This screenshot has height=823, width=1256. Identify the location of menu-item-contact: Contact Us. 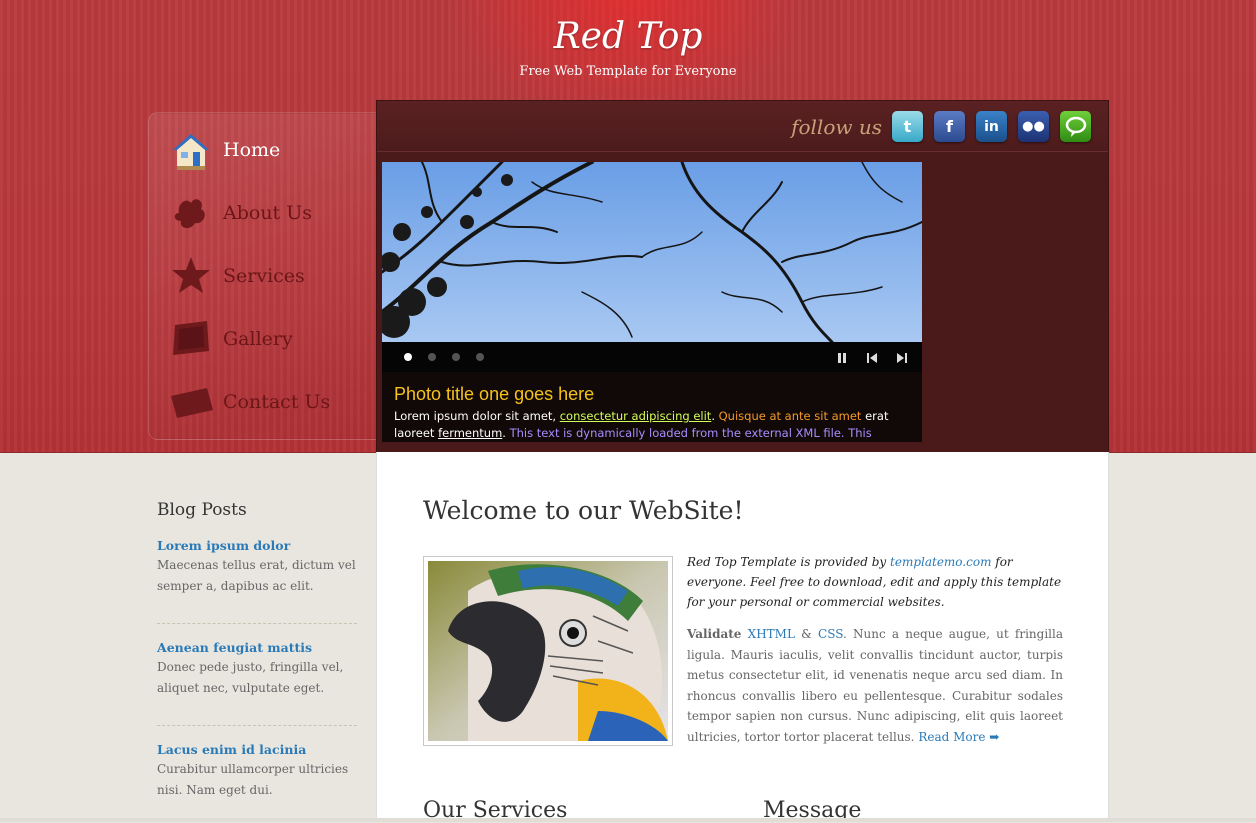
(274, 402).